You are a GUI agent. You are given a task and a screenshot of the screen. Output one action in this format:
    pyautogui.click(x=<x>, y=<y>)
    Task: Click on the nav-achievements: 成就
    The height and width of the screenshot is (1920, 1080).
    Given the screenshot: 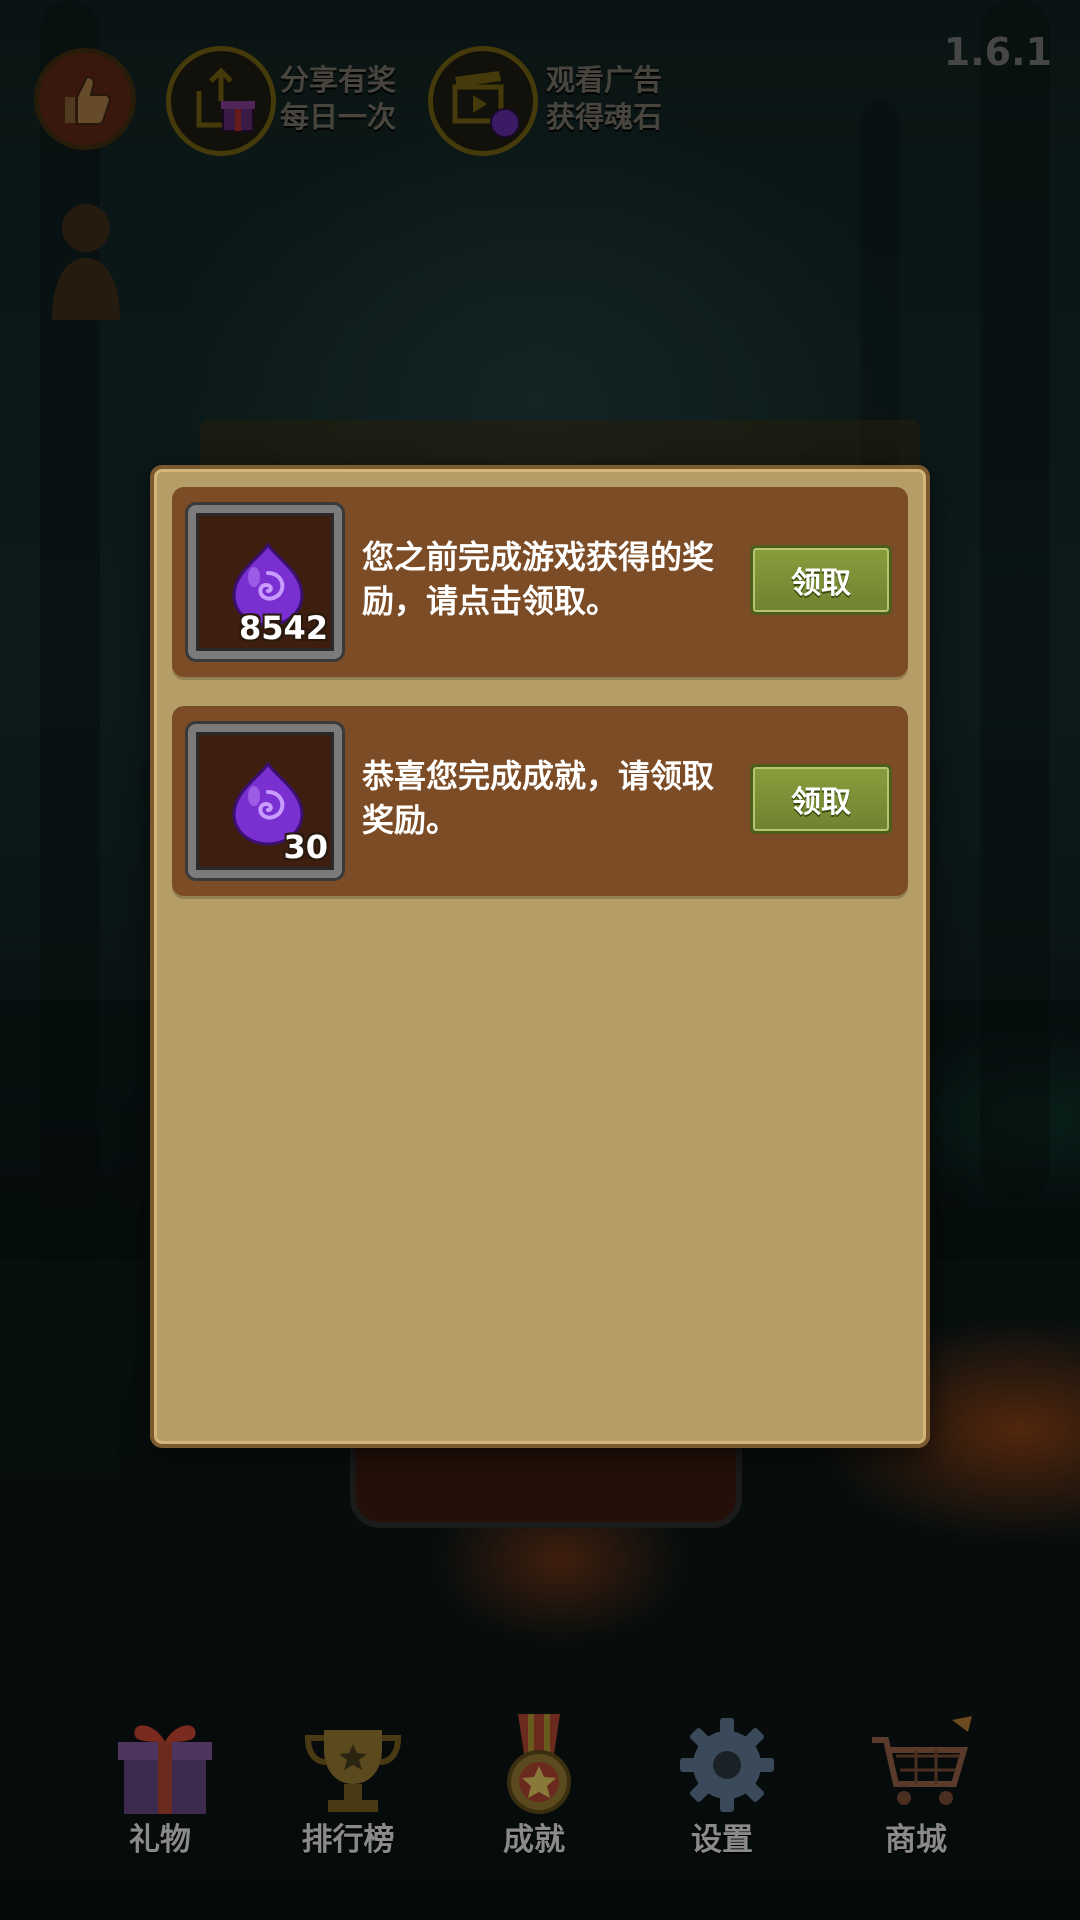 What is the action you would take?
    pyautogui.click(x=534, y=1795)
    